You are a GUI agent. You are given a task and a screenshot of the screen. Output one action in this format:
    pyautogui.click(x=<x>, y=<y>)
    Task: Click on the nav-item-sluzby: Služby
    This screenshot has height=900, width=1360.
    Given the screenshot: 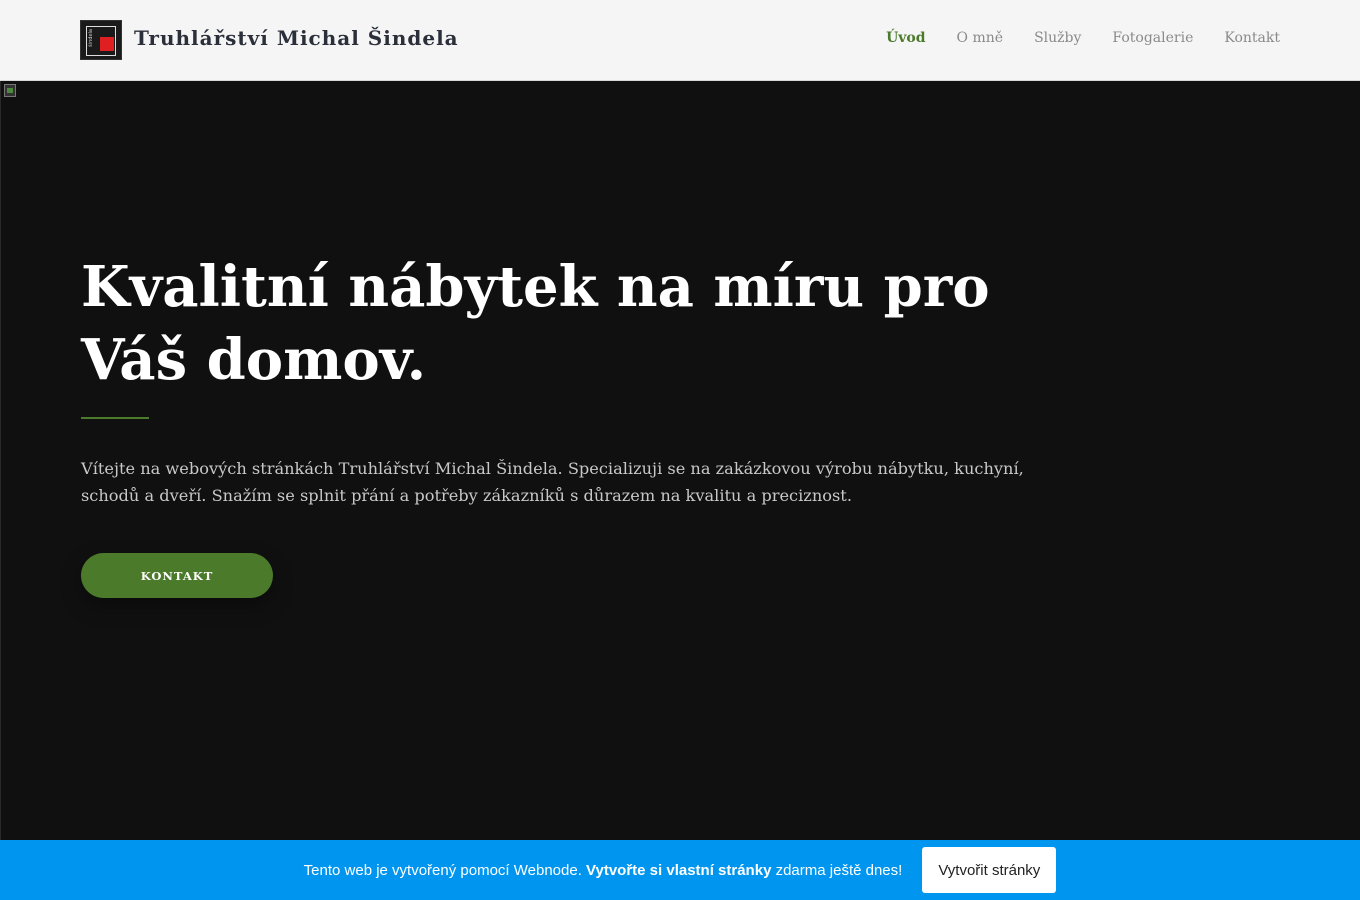 What is the action you would take?
    pyautogui.click(x=1057, y=38)
    